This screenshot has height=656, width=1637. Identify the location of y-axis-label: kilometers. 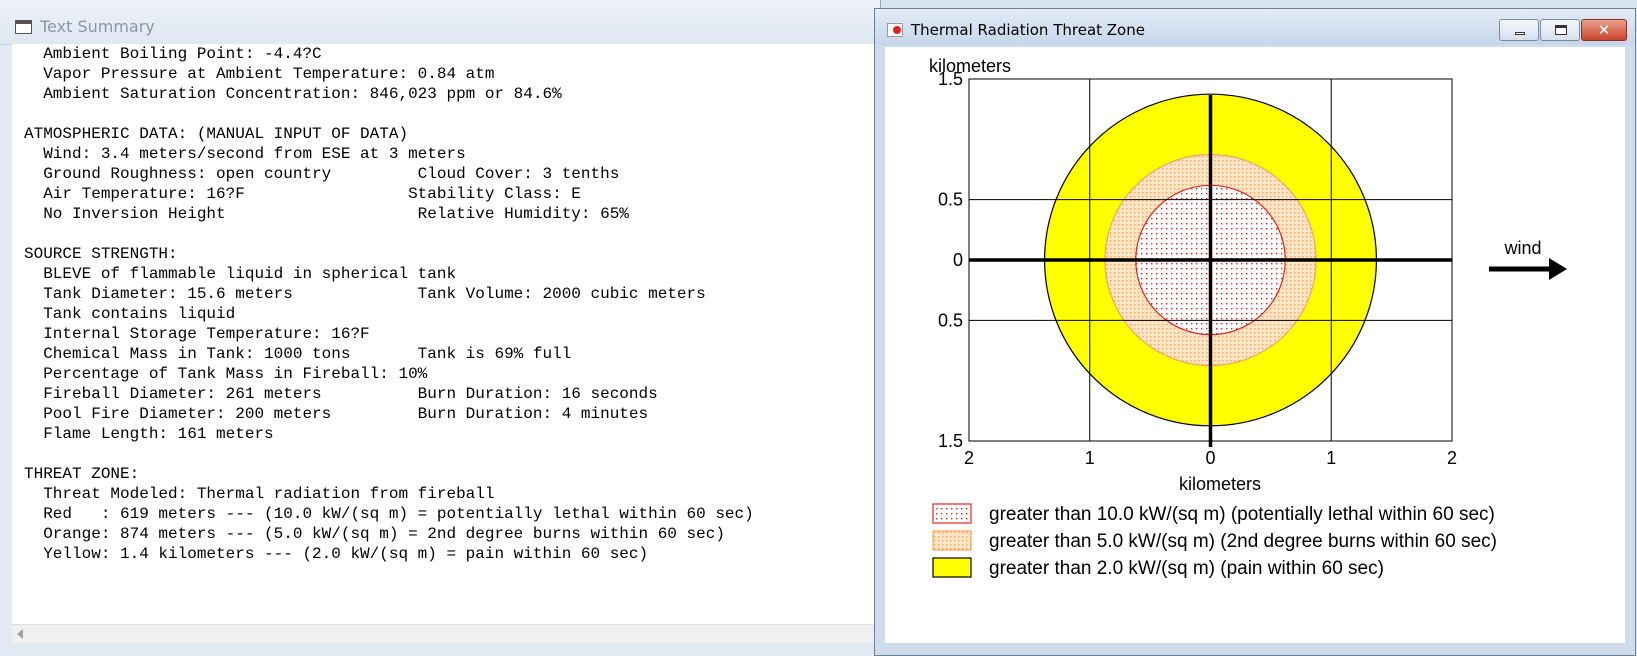
(970, 66).